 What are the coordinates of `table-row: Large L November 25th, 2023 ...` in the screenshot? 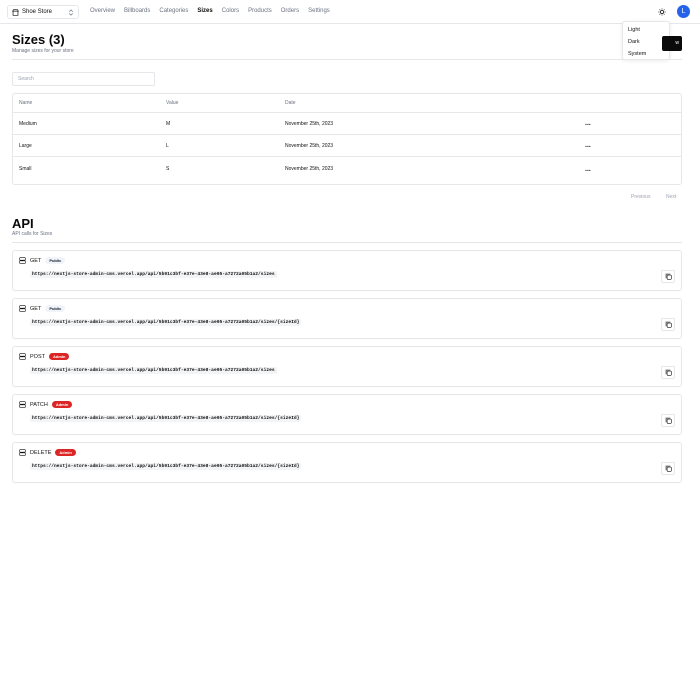 It's located at (347, 146).